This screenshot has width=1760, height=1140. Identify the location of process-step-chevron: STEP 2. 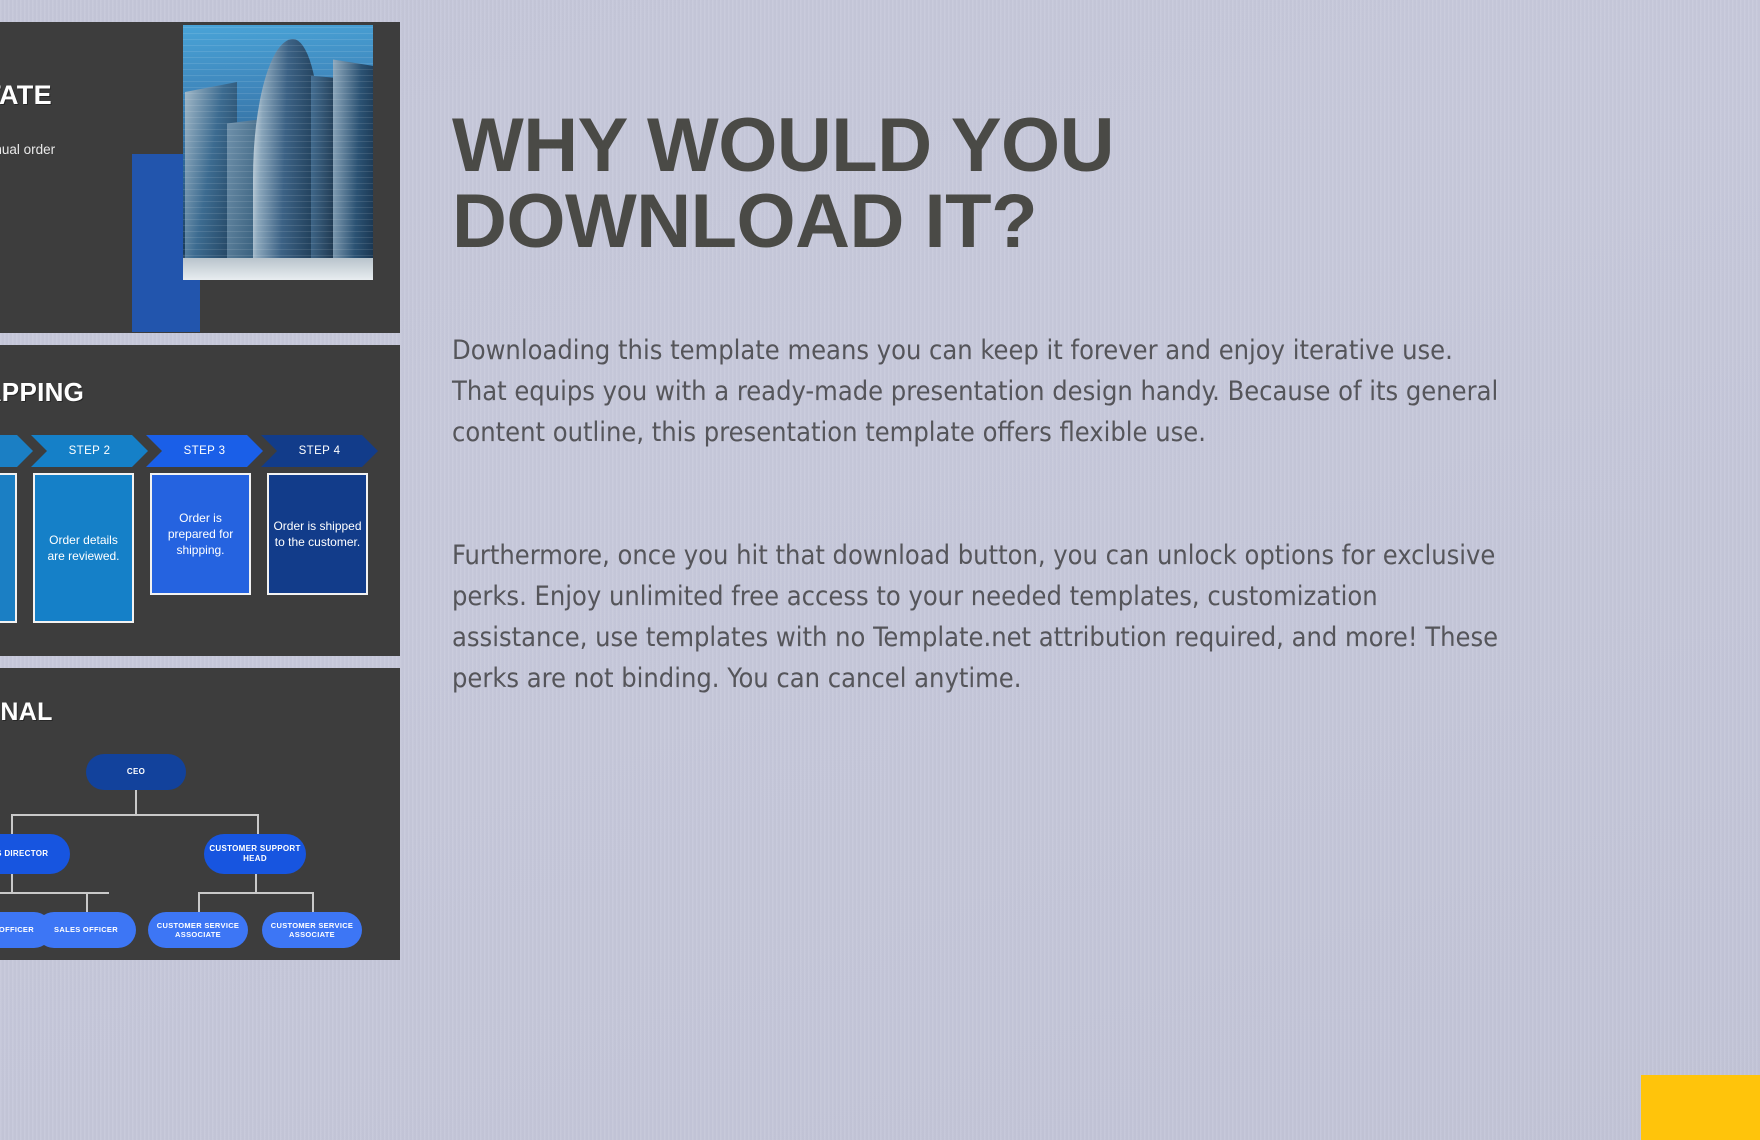
(89, 451).